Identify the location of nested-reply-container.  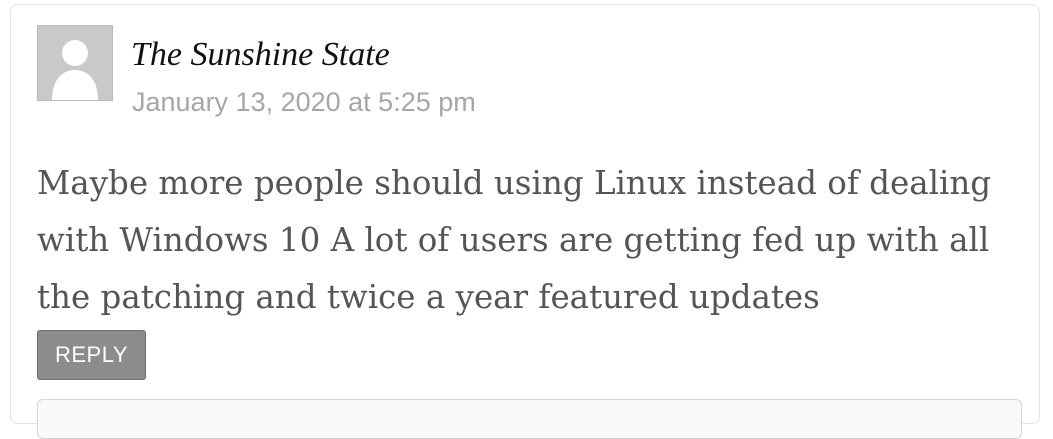
(529, 419).